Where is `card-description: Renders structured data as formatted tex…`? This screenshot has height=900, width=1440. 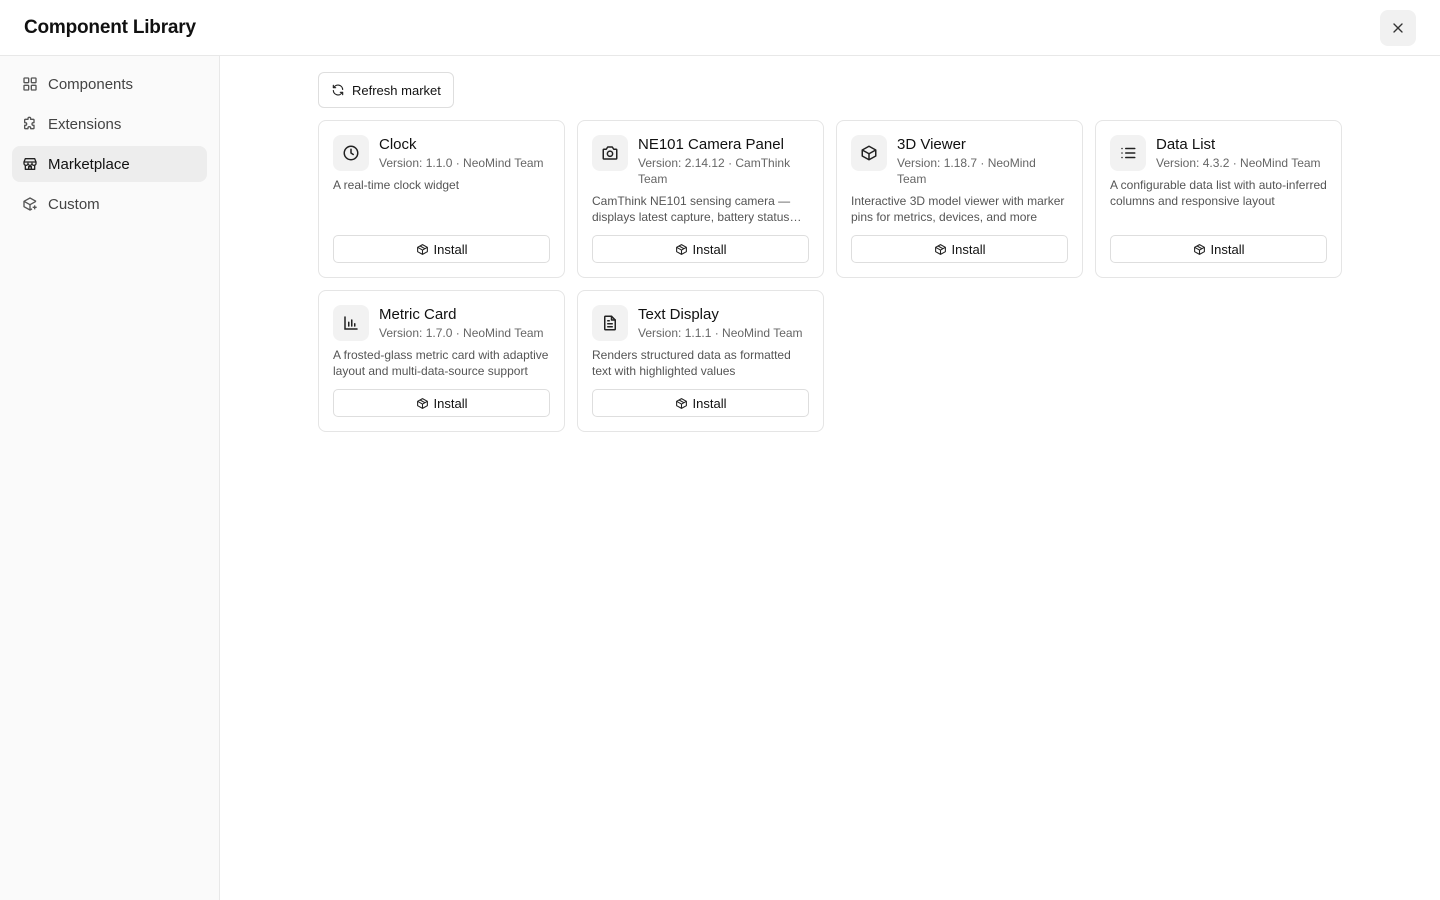
card-description: Renders structured data as formatted tex… is located at coordinates (691, 363).